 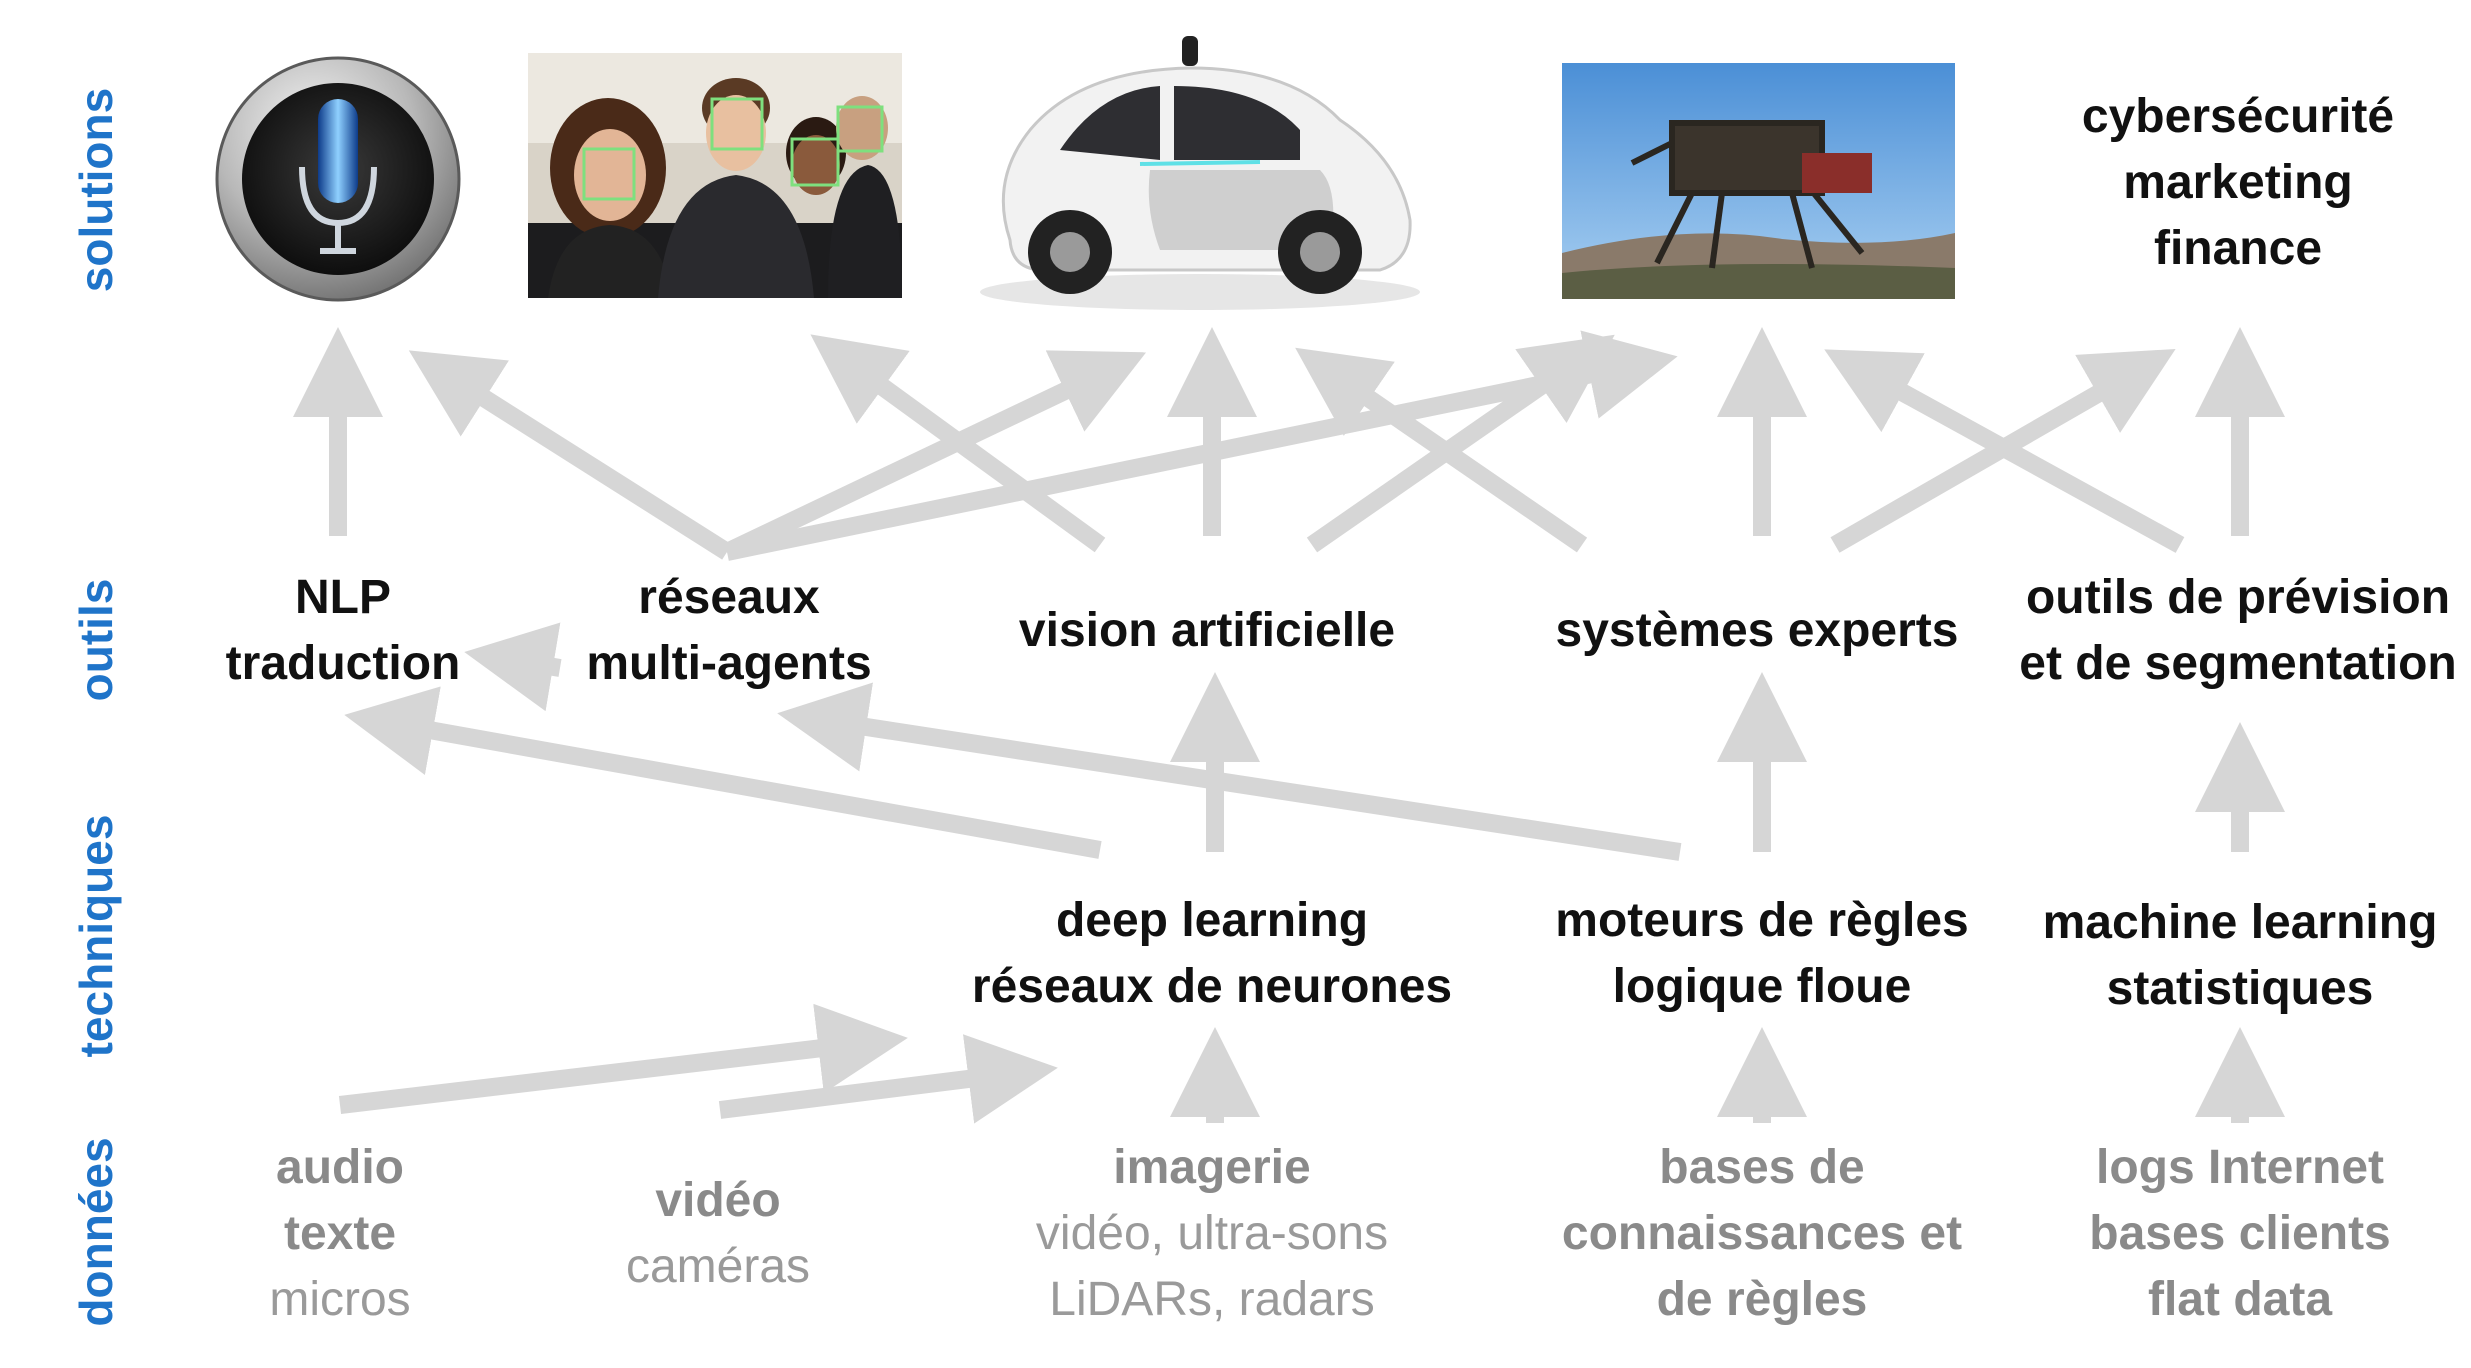 I want to click on donnee-audio: audio texte micros, so click(x=339, y=1234).